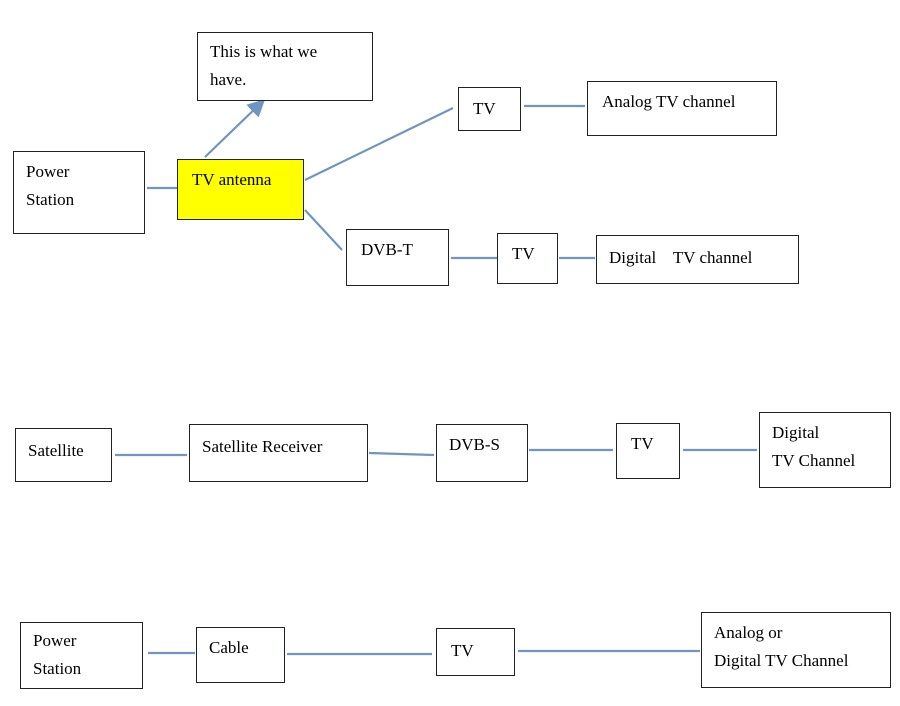  Describe the element at coordinates (235, 128) in the screenshot. I see `arrow-antenna-note` at that location.